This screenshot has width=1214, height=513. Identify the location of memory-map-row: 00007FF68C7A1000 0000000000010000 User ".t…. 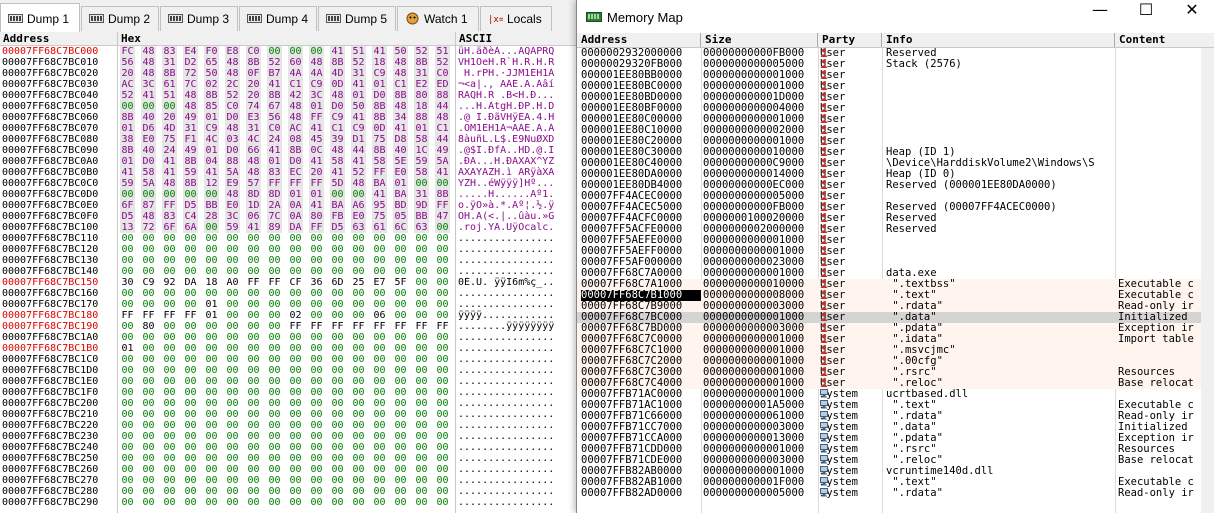
(895, 284).